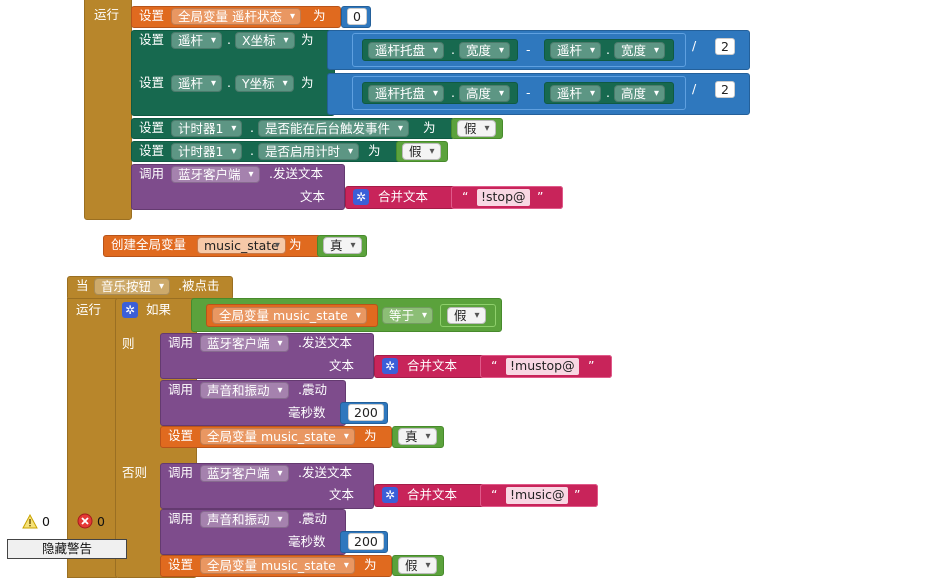  I want to click on property-dropdown-bg-fire: 是否能在后台触发事件, so click(334, 128).